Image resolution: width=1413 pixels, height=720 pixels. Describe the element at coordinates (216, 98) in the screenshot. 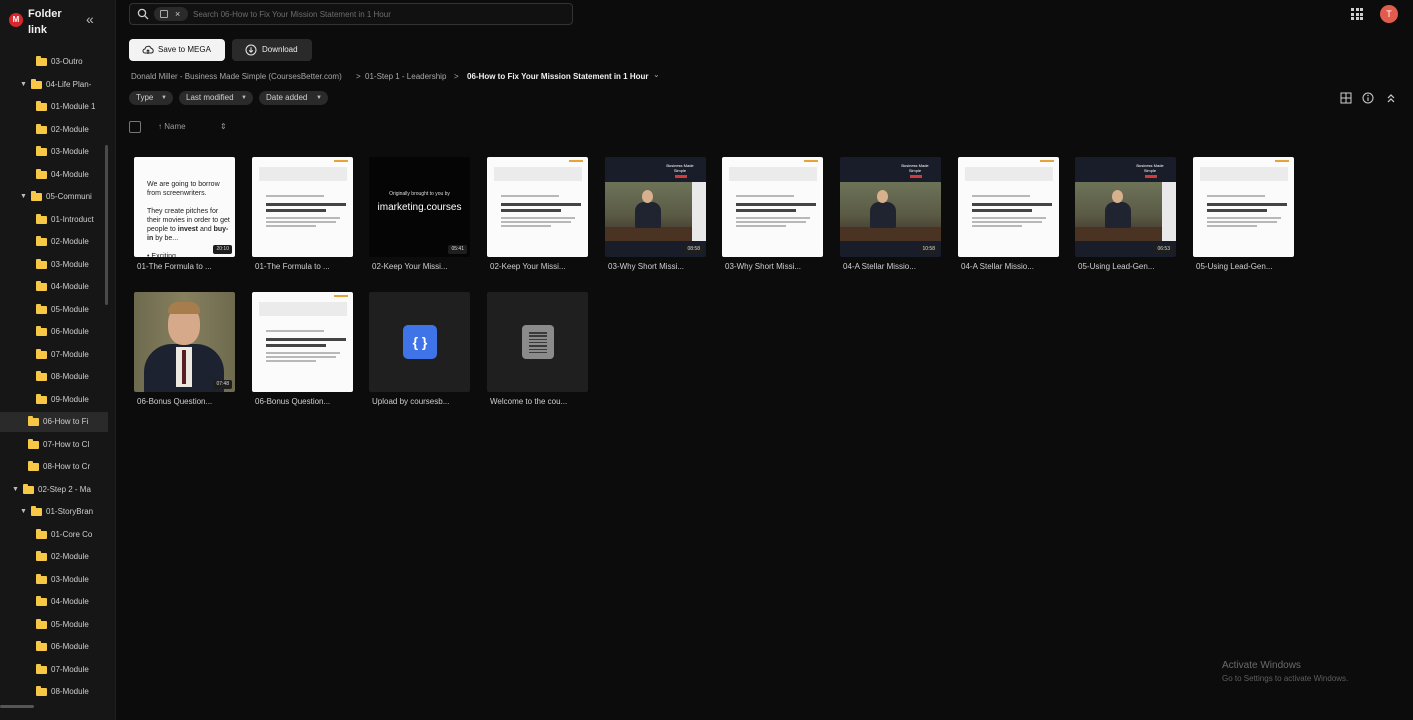

I see `last-modified-filter: Last modified ▼` at that location.